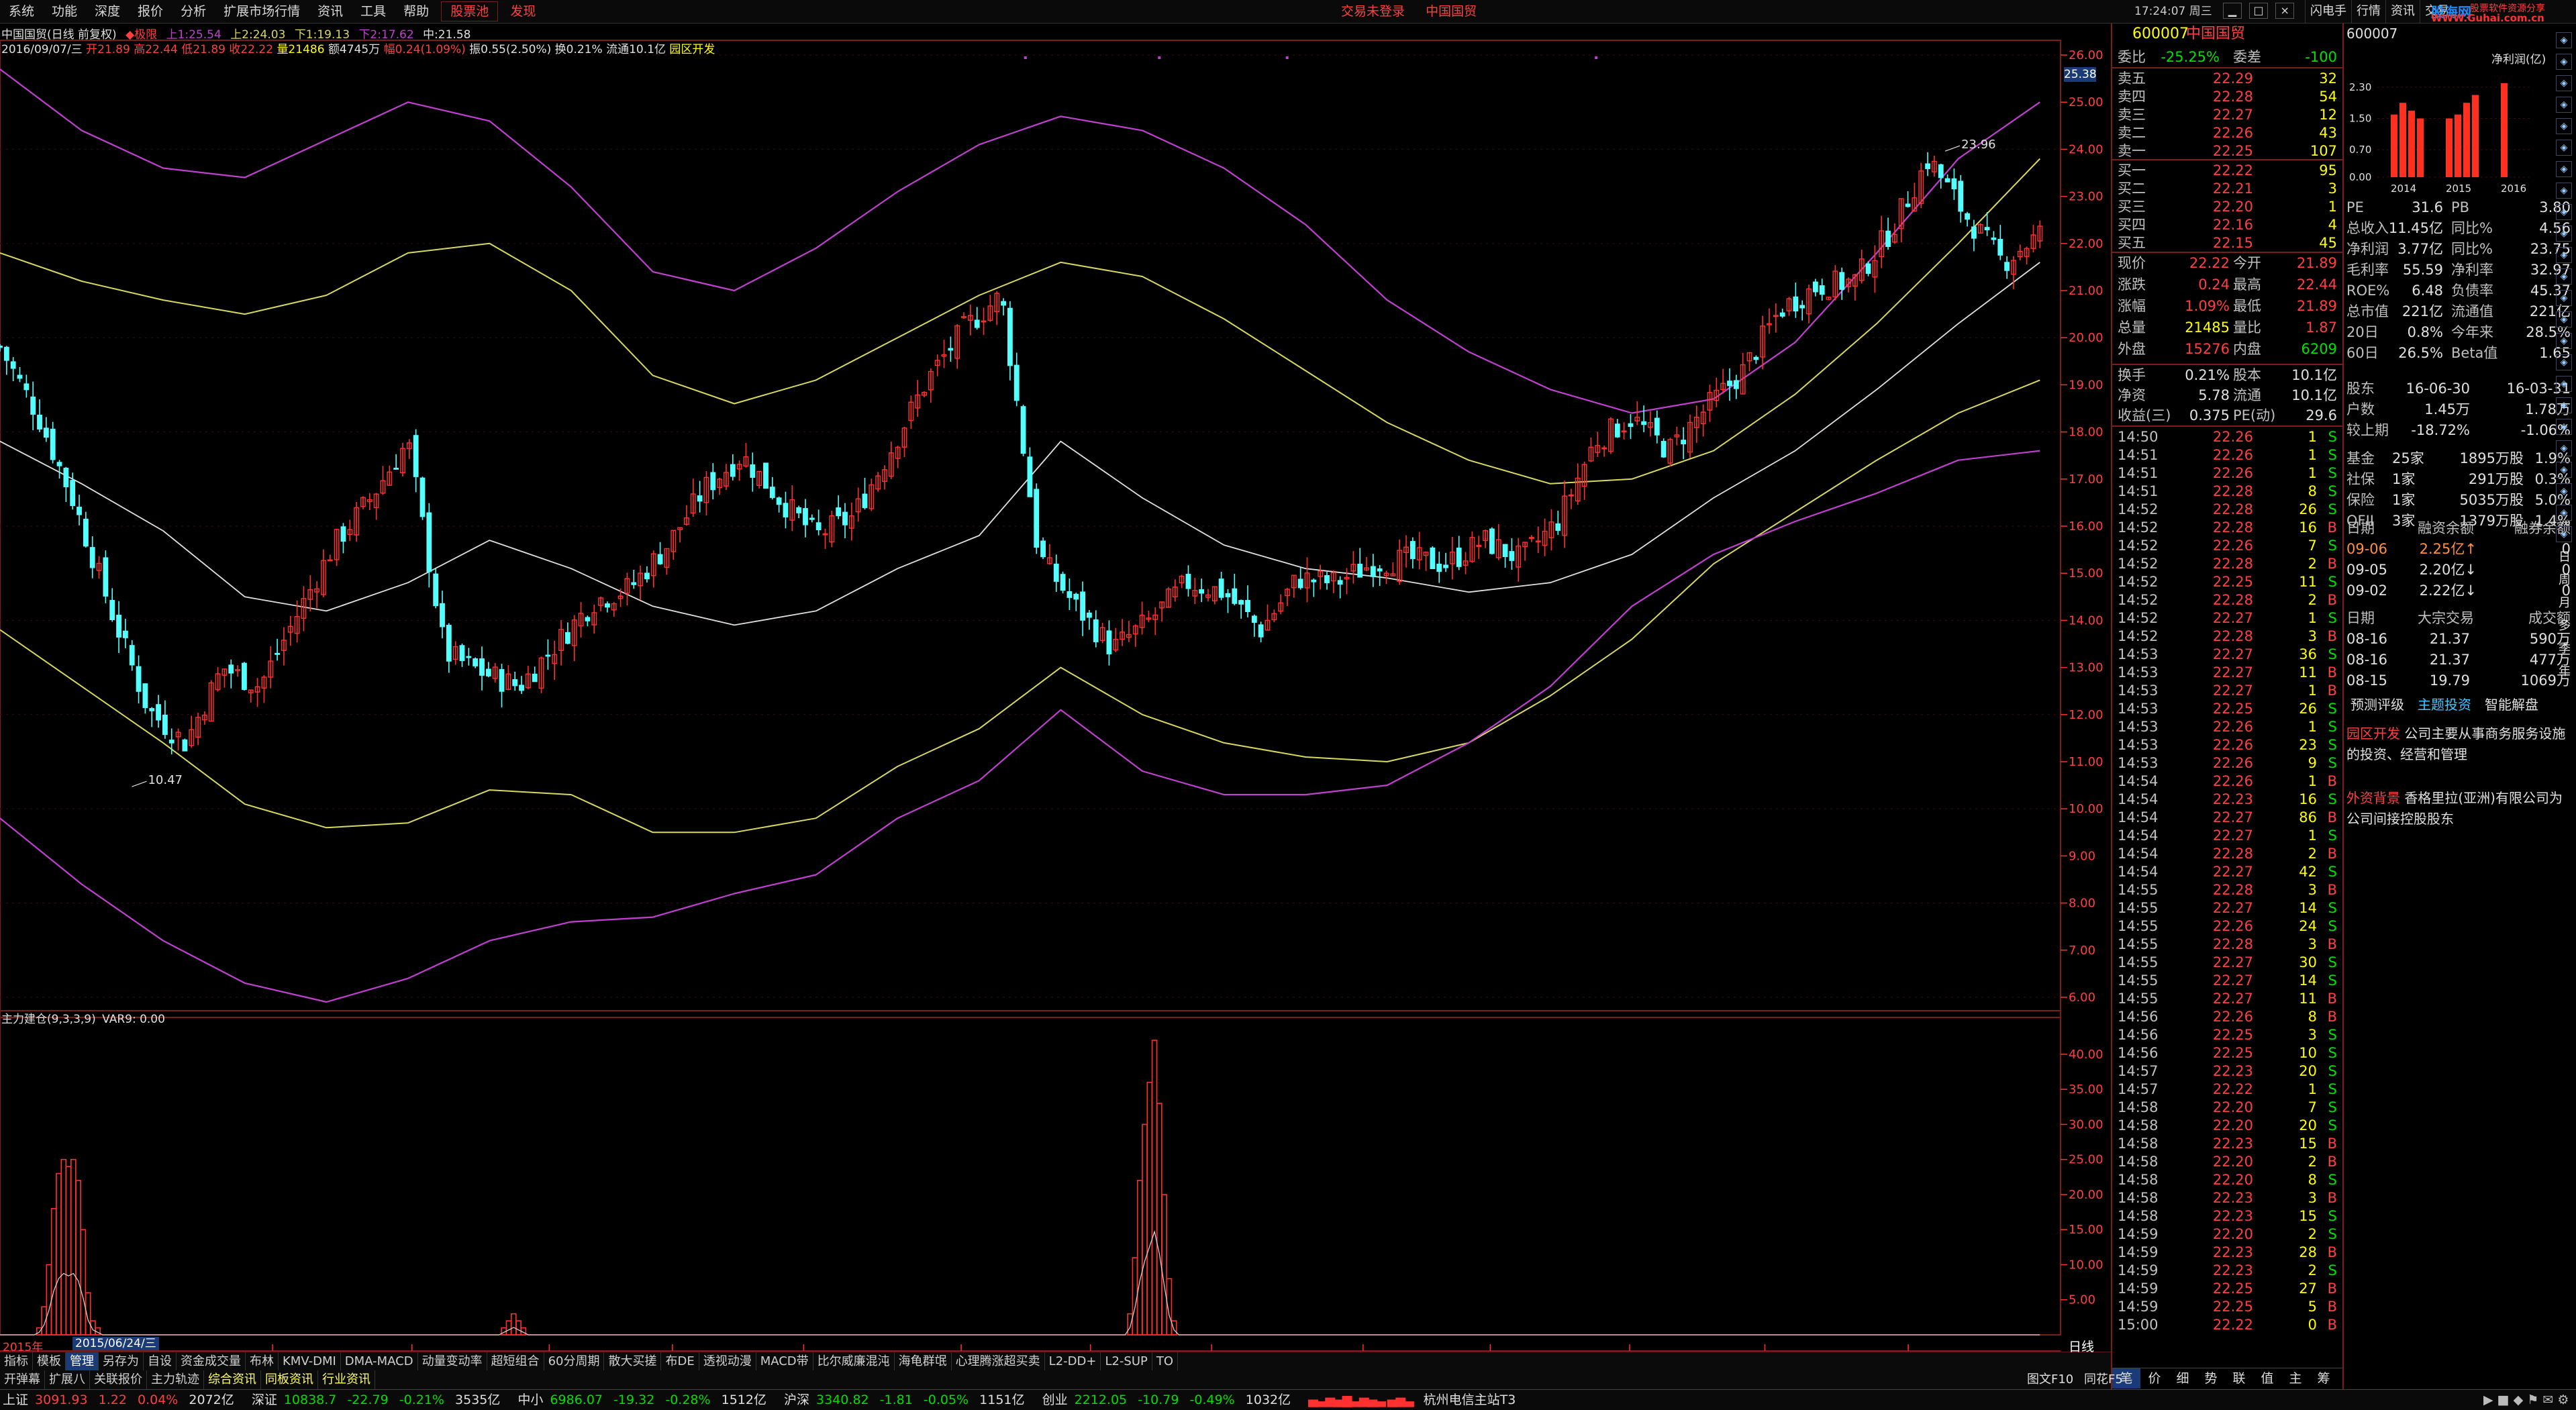 The width and height of the screenshot is (2576, 1410). Describe the element at coordinates (2050, 1379) in the screenshot. I see `f10-button: 图文F10` at that location.